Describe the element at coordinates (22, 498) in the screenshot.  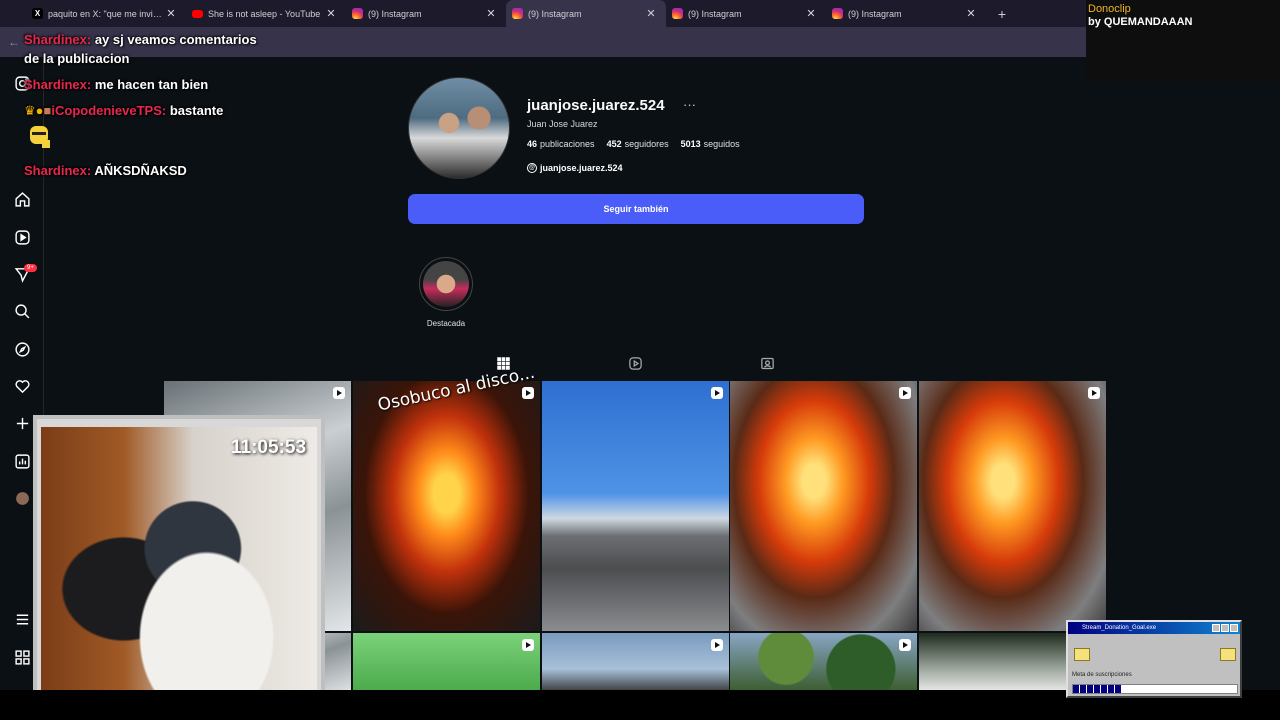
I see `profile-avatar-icon` at that location.